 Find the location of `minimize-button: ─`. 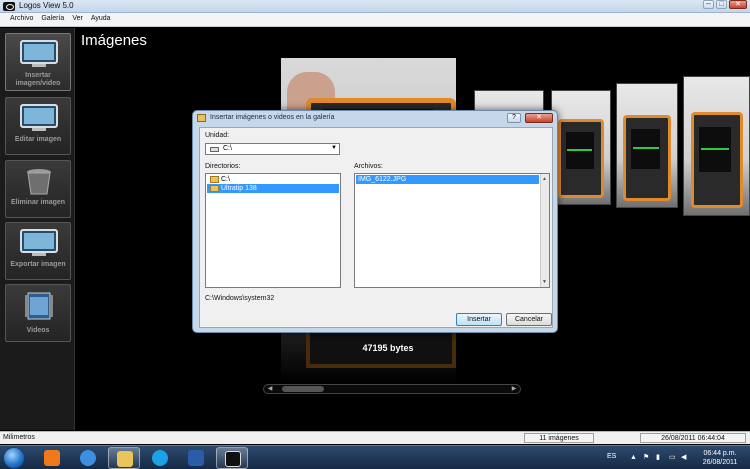

minimize-button: ─ is located at coordinates (708, 4).